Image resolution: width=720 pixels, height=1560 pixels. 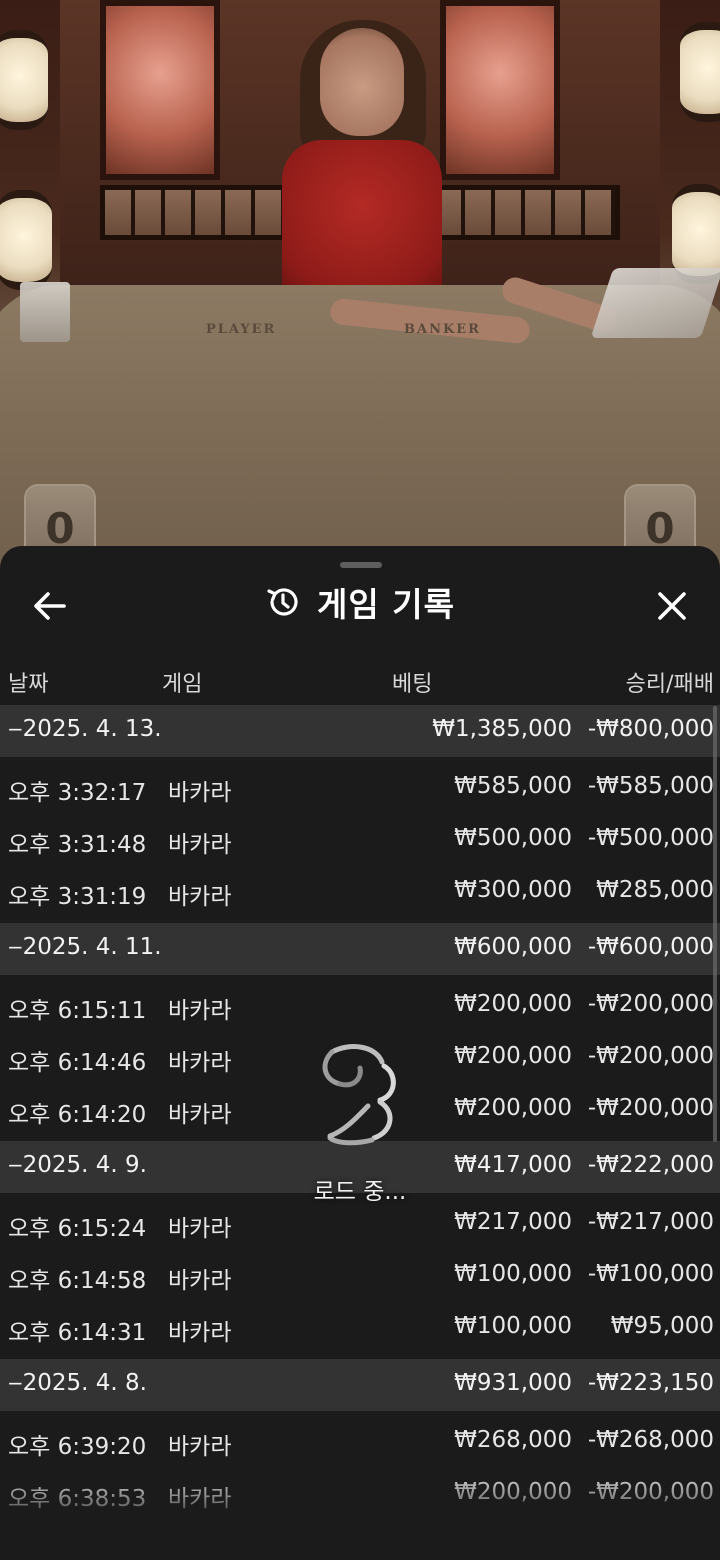 What do you see at coordinates (650, 786) in the screenshot?
I see `round-result: -₩585,000` at bounding box center [650, 786].